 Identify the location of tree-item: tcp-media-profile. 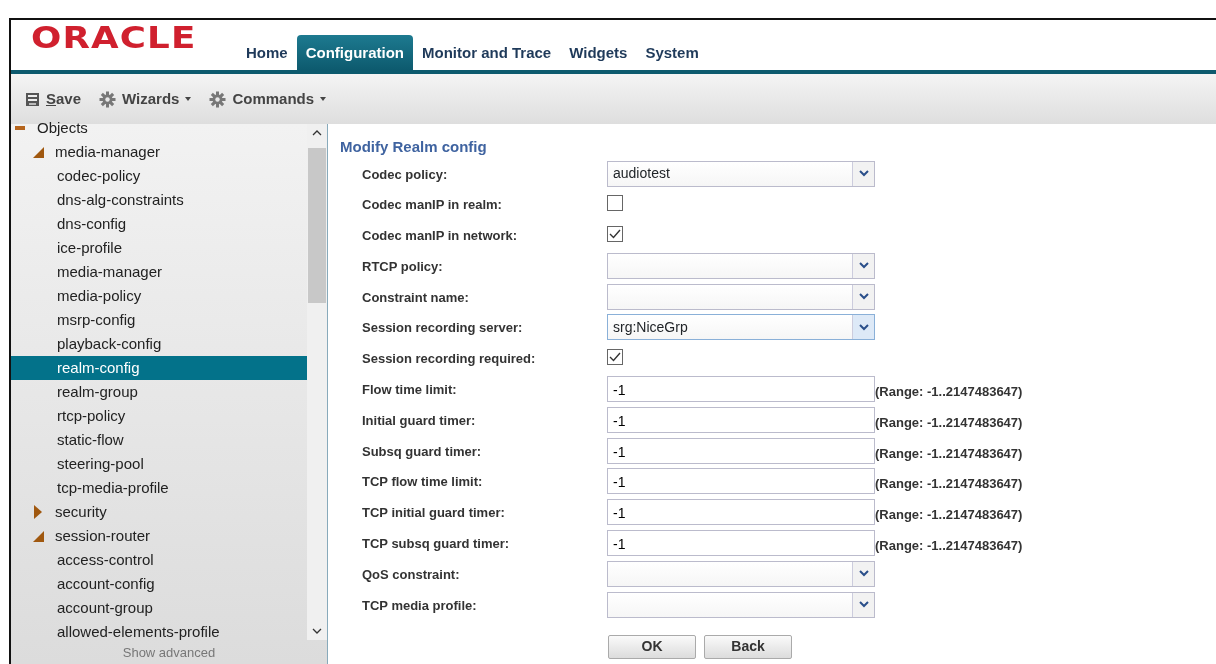
(159, 488).